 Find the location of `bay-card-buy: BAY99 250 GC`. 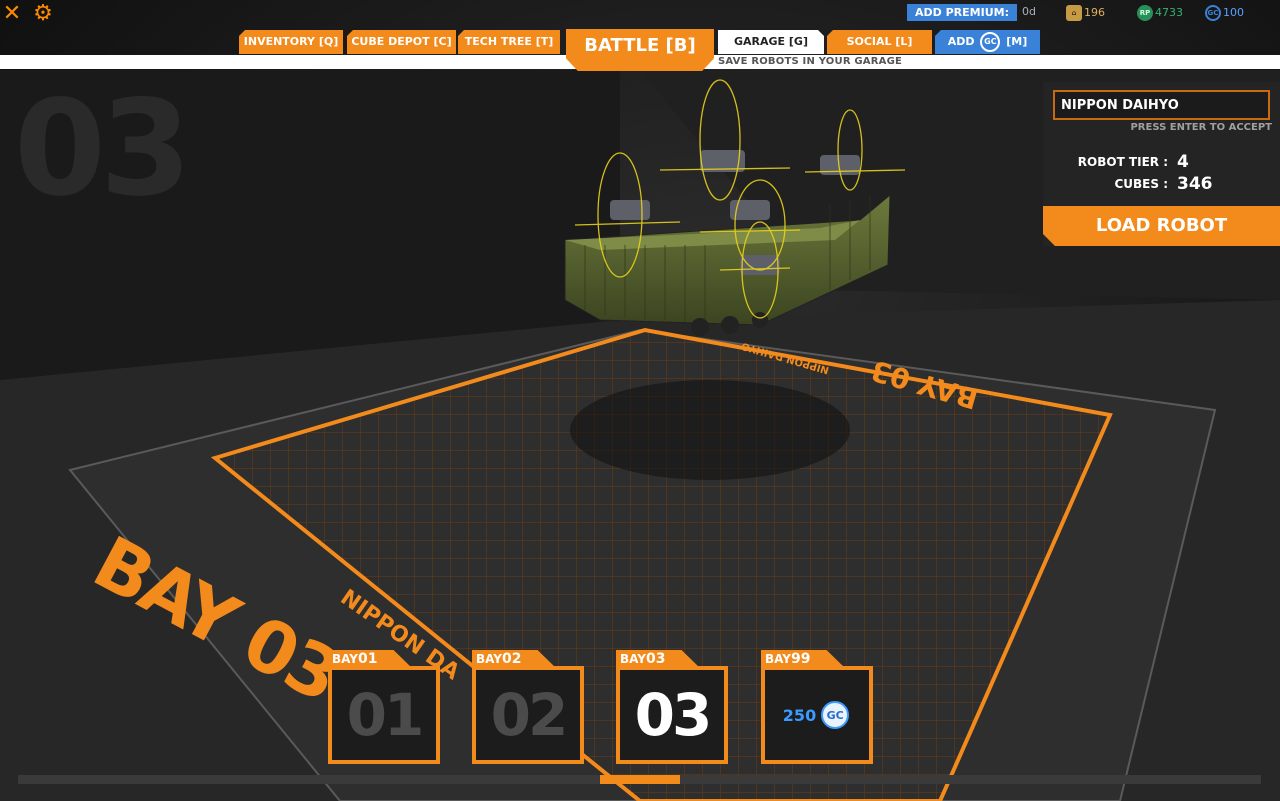

bay-card-buy: BAY99 250 GC is located at coordinates (817, 707).